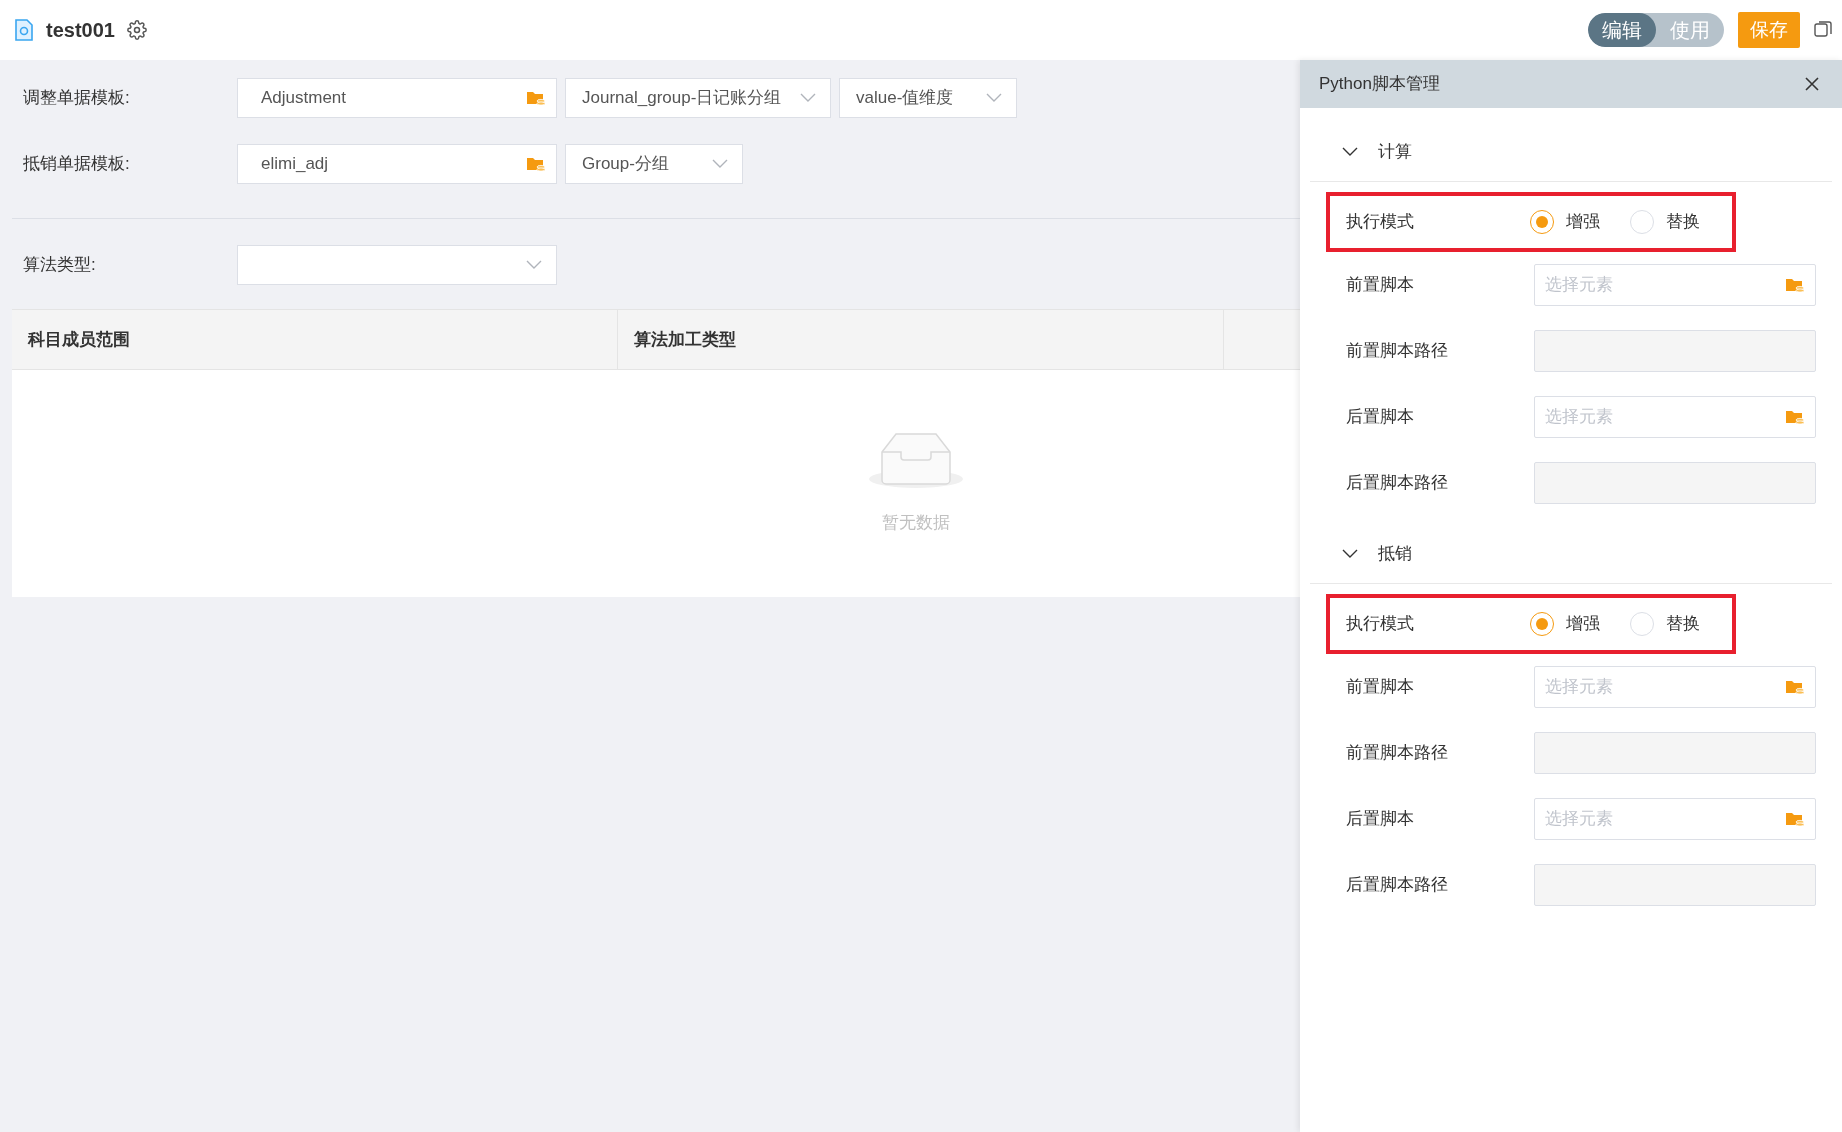 This screenshot has width=1842, height=1132. Describe the element at coordinates (397, 265) in the screenshot. I see `select-field` at that location.